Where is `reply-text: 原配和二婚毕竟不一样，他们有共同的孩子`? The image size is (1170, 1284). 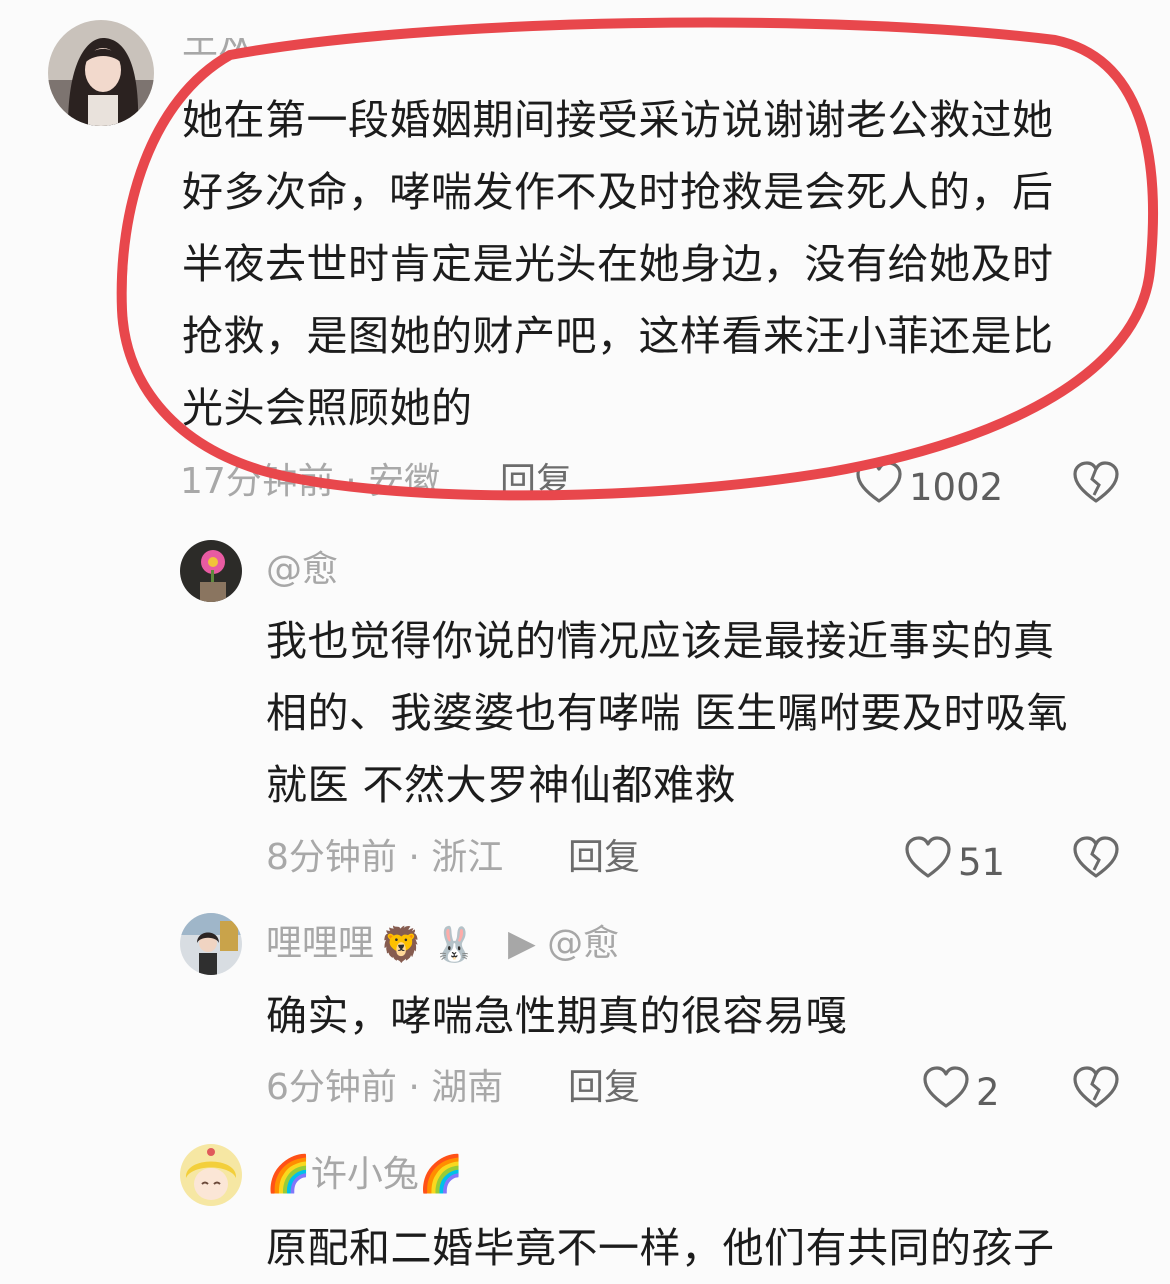 reply-text: 原配和二婚毕竟不一样，他们有共同的孩子 is located at coordinates (660, 1248).